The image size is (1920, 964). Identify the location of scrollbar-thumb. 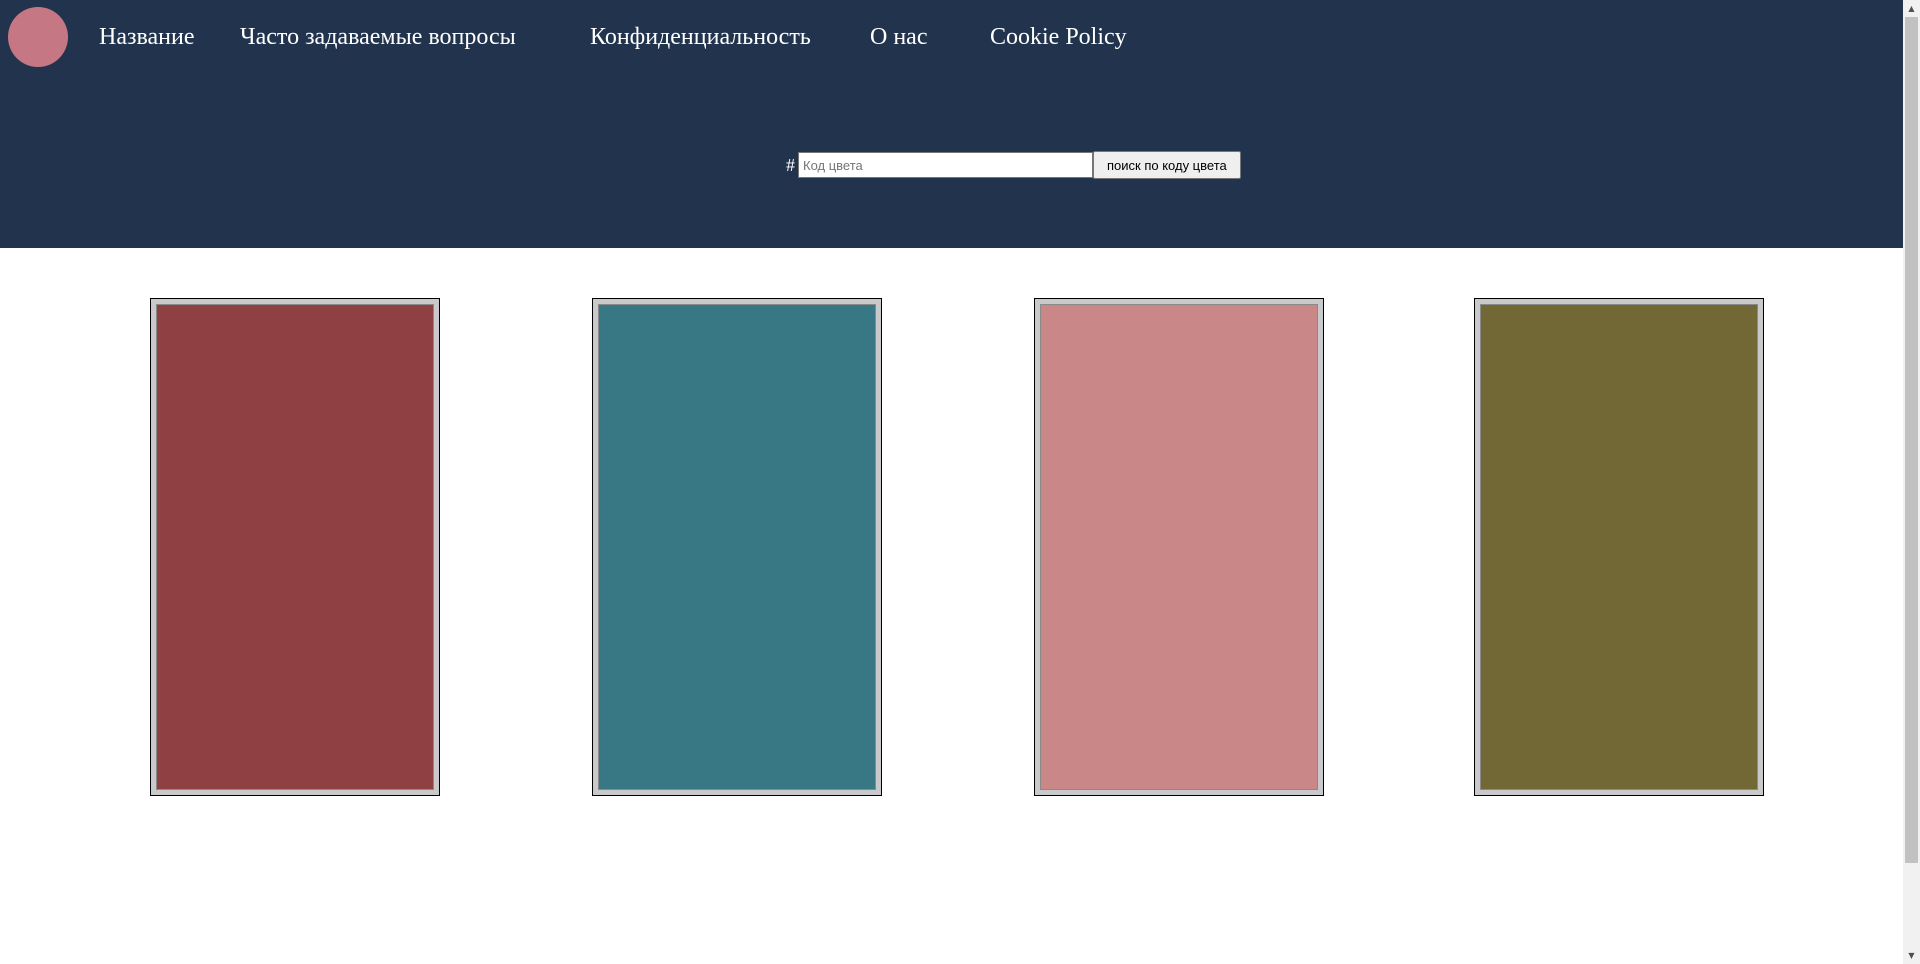
(1911, 440).